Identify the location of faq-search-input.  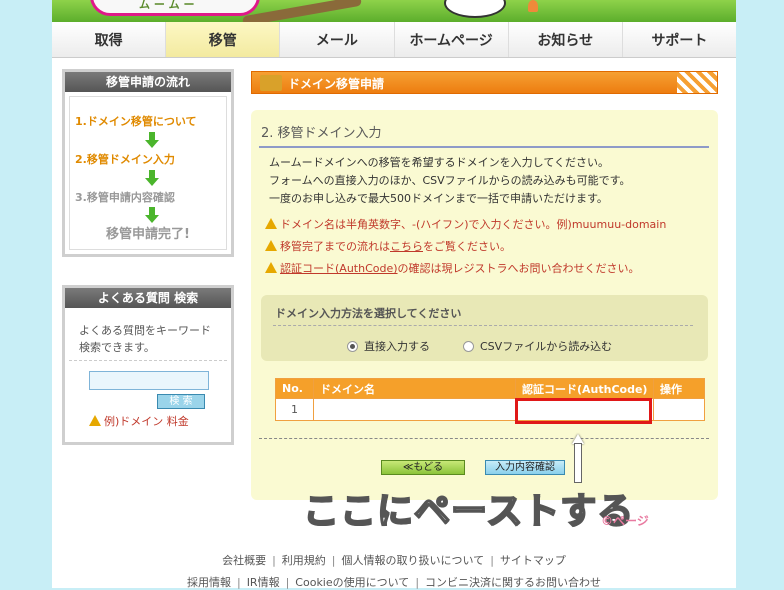
(149, 380).